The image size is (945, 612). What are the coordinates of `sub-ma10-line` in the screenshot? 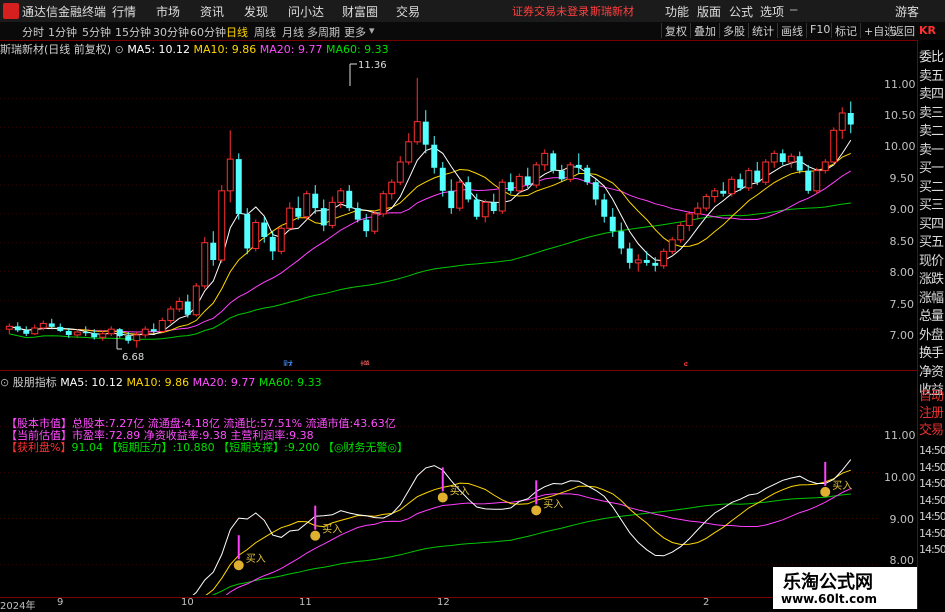 It's located at (528, 532).